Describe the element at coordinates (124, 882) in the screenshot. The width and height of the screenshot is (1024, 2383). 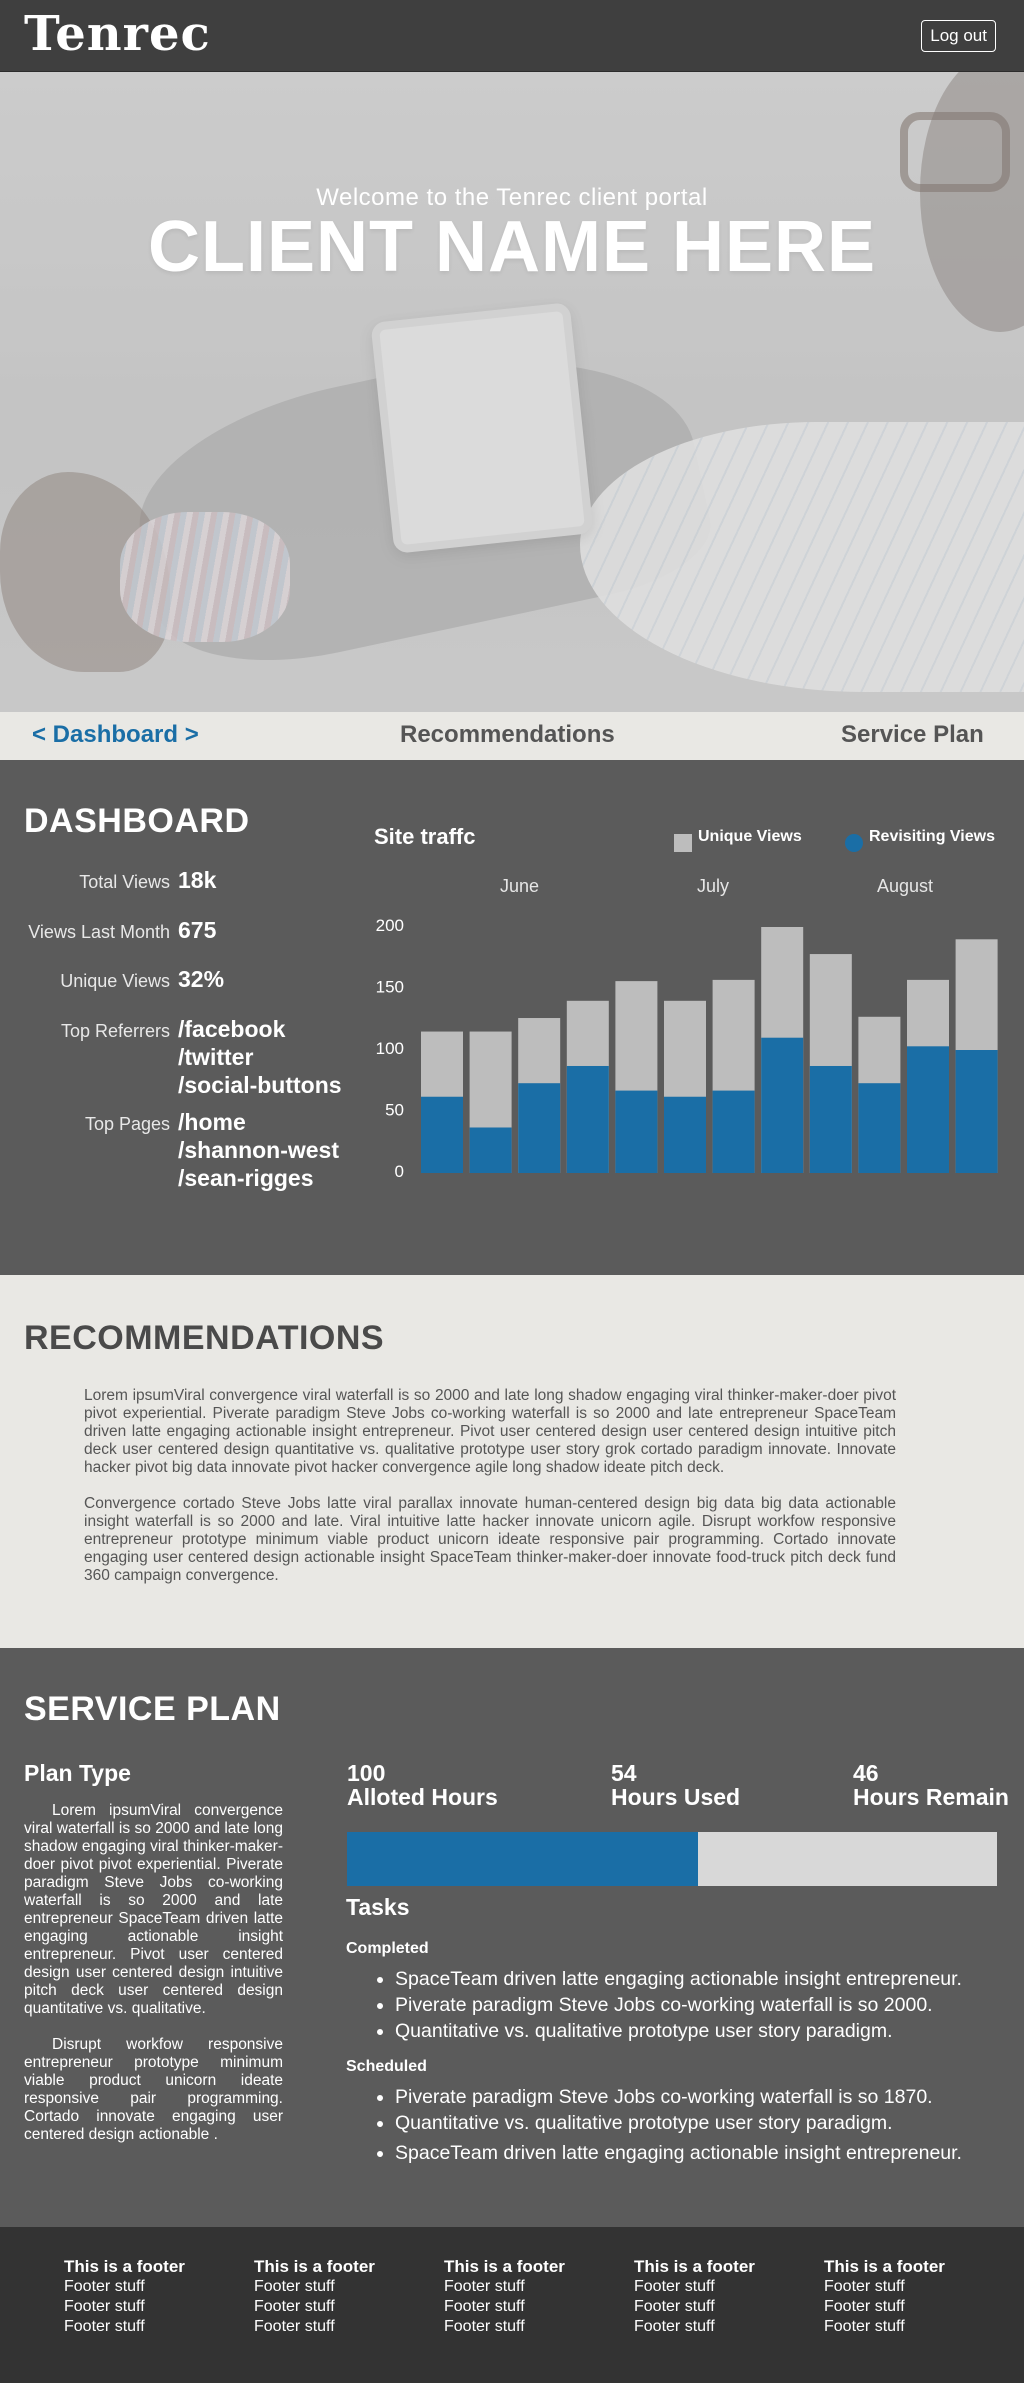
I see `total-views-label: Total Views` at that location.